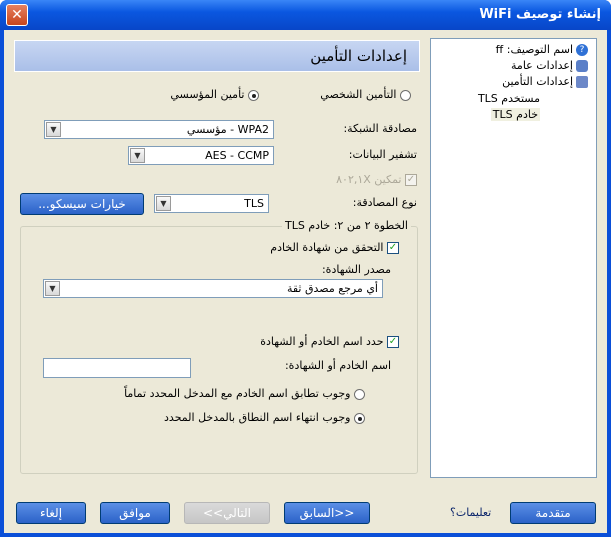  Describe the element at coordinates (537, 81) in the screenshot. I see `nav-label: إعدادات التأمين` at that location.